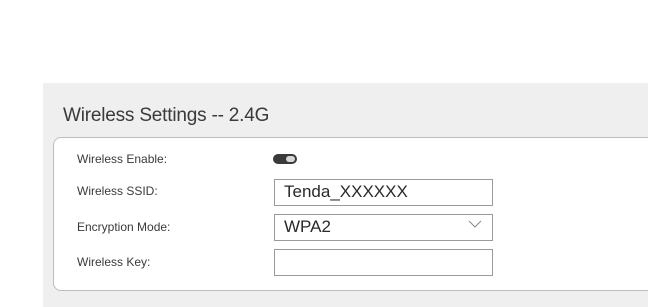  I want to click on wireless-ssid-input: Tenda_XXXXXX, so click(383, 192).